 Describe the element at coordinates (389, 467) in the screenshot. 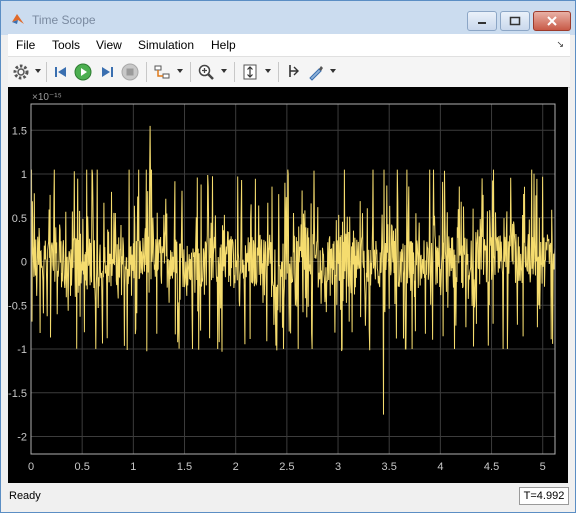

I see `x-tick-label: 3.5` at that location.